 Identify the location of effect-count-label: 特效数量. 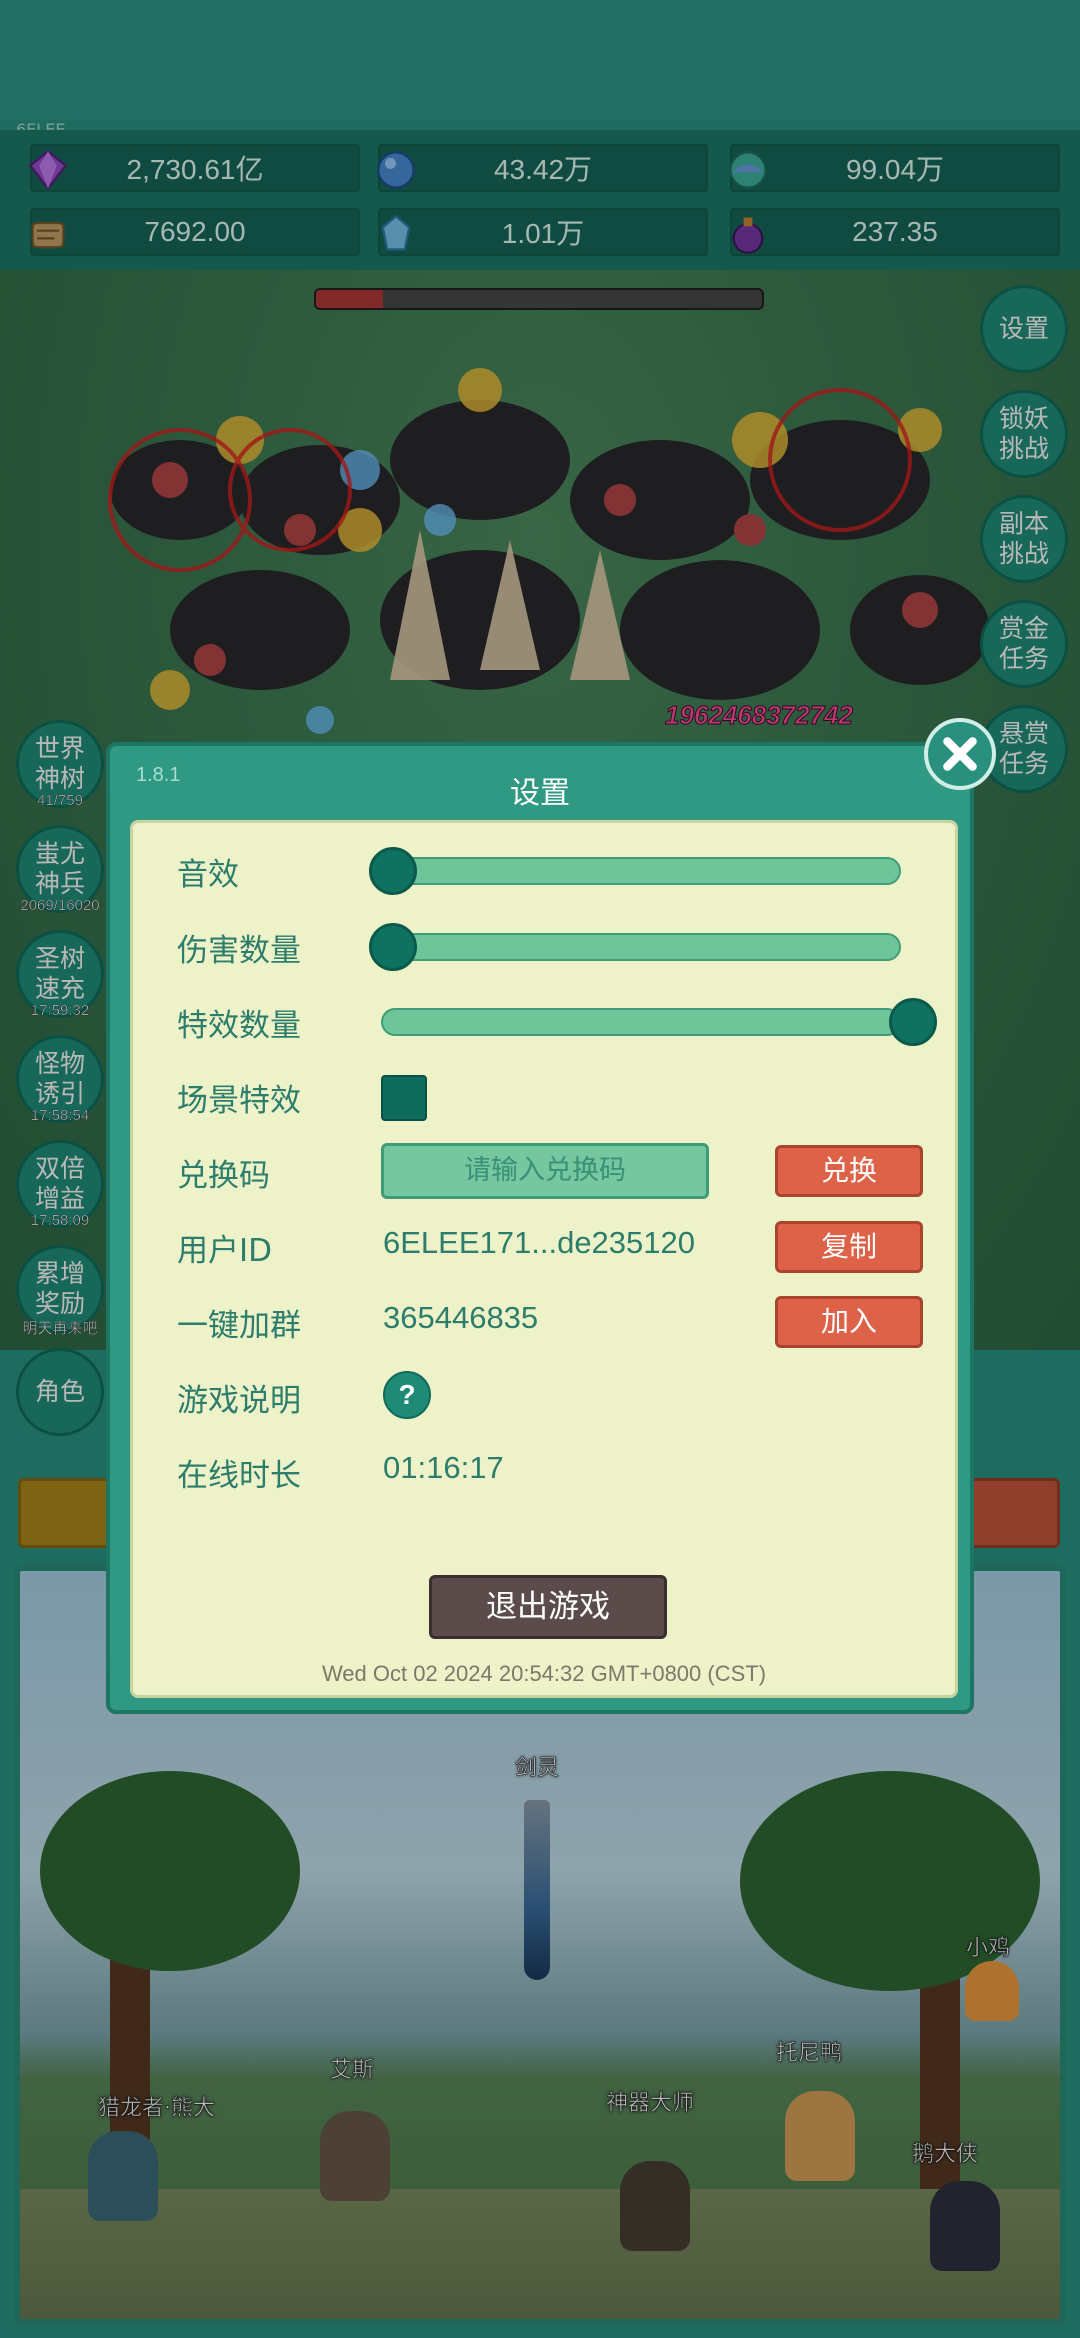
(239, 1026).